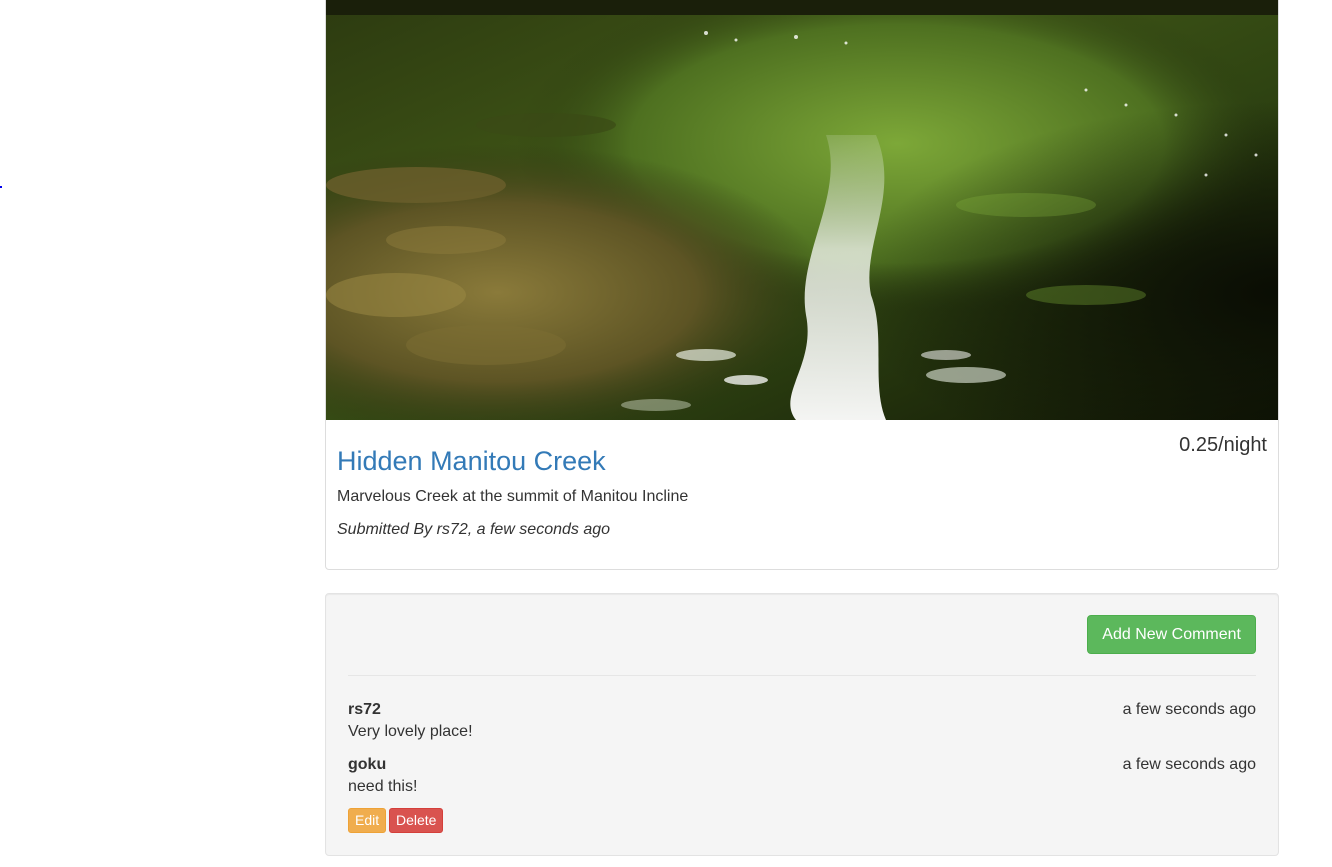 The width and height of the screenshot is (1332, 867). Describe the element at coordinates (416, 820) in the screenshot. I see `delete-comment-button: Delete` at that location.